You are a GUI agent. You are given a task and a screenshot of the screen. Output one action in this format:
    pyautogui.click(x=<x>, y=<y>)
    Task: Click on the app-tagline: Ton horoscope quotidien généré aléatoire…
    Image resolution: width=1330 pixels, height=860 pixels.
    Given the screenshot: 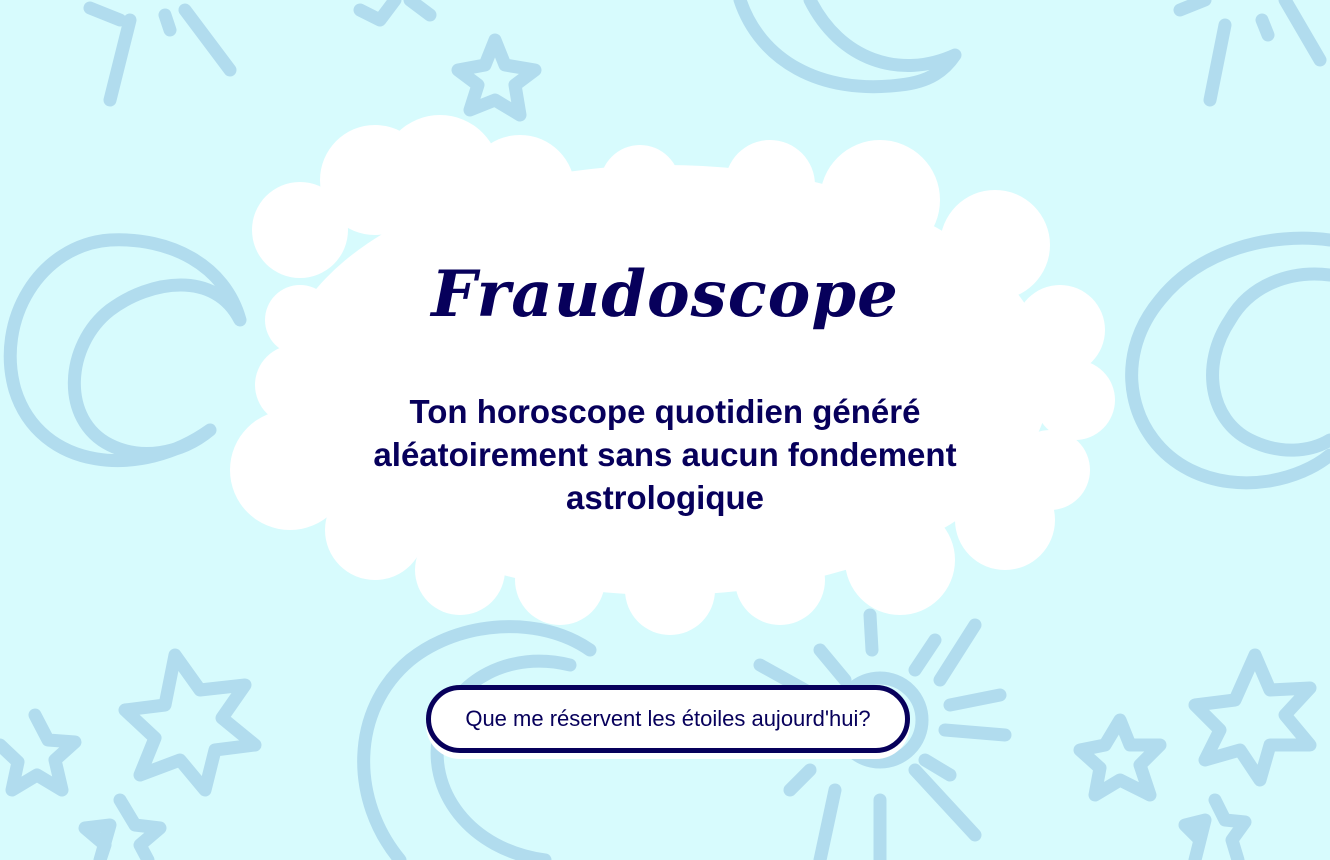 What is the action you would take?
    pyautogui.click(x=665, y=454)
    